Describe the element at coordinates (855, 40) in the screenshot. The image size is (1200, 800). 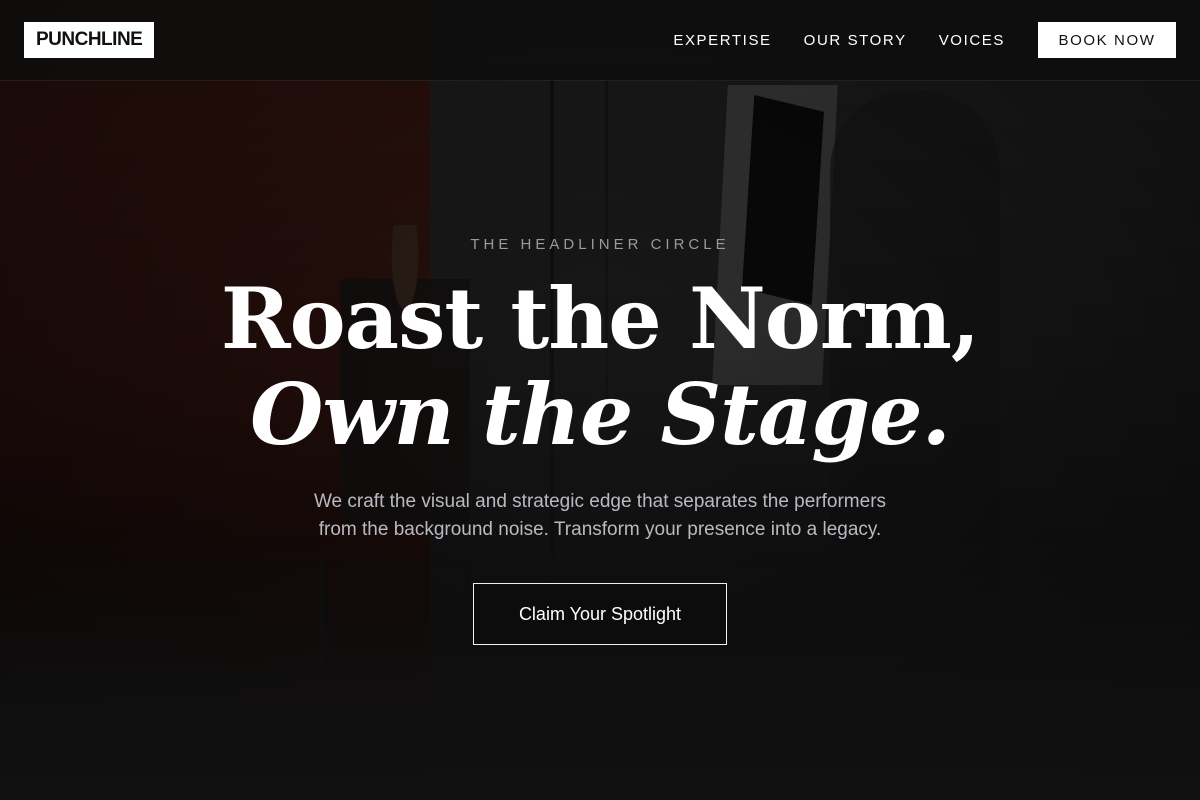
I see `nav-link-our-story: OUR STORY` at that location.